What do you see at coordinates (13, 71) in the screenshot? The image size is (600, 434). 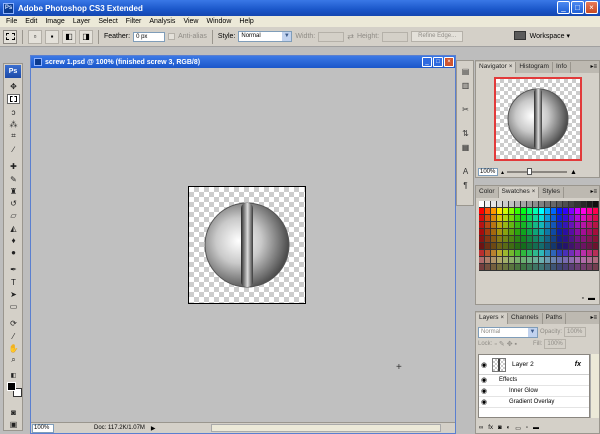 I see `ps-logo: Ps` at bounding box center [13, 71].